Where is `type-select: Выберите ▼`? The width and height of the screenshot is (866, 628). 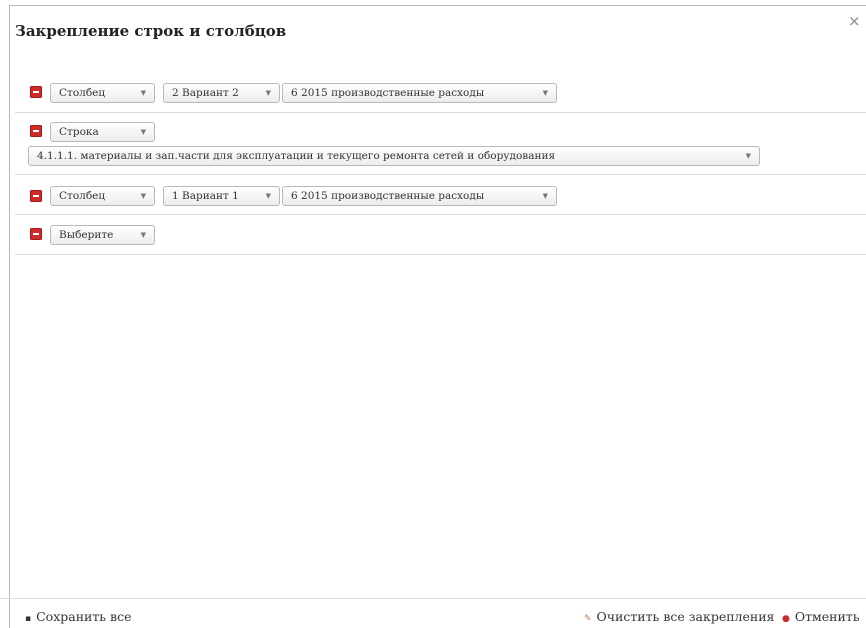 type-select: Выберите ▼ is located at coordinates (102, 235).